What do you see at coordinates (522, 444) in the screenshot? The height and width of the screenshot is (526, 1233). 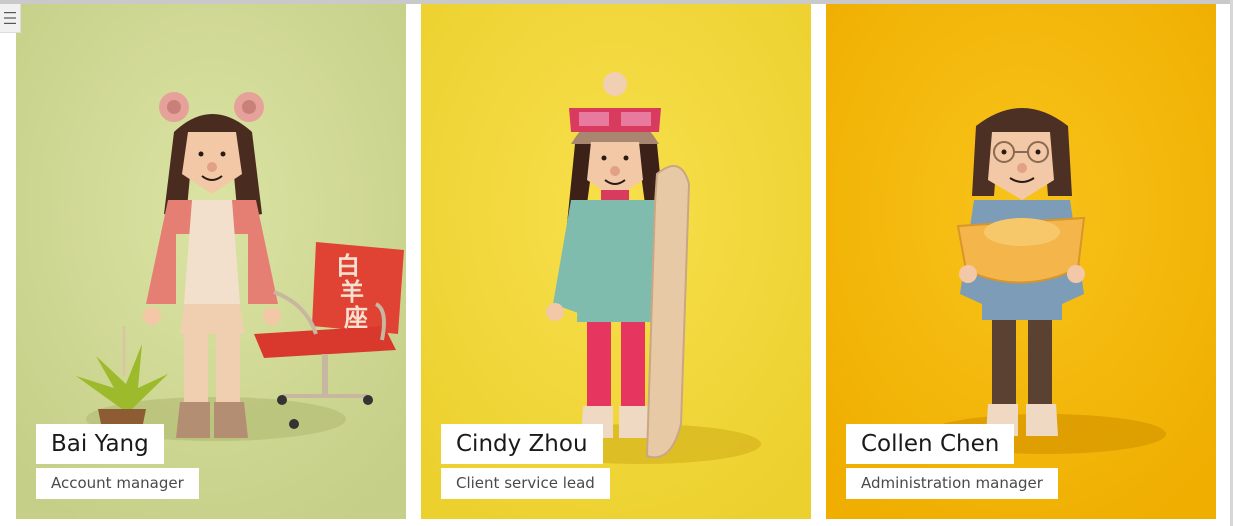 I see `member-name: Cindy Zhou` at bounding box center [522, 444].